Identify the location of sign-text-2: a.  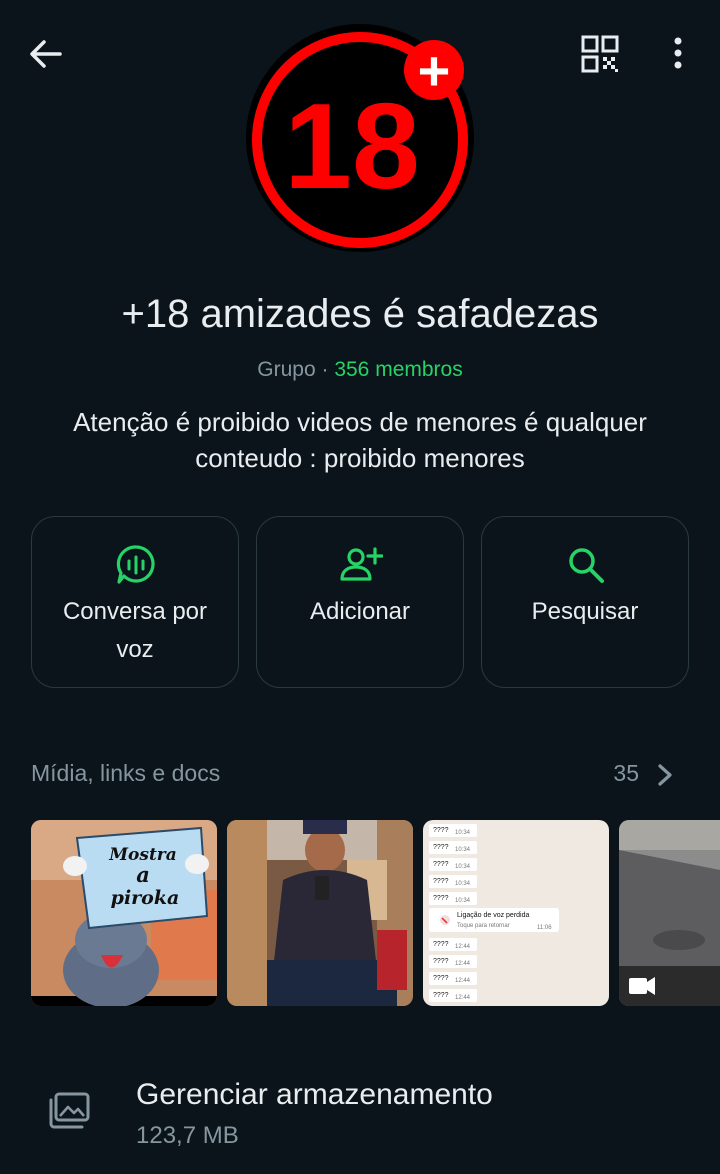
(143, 874).